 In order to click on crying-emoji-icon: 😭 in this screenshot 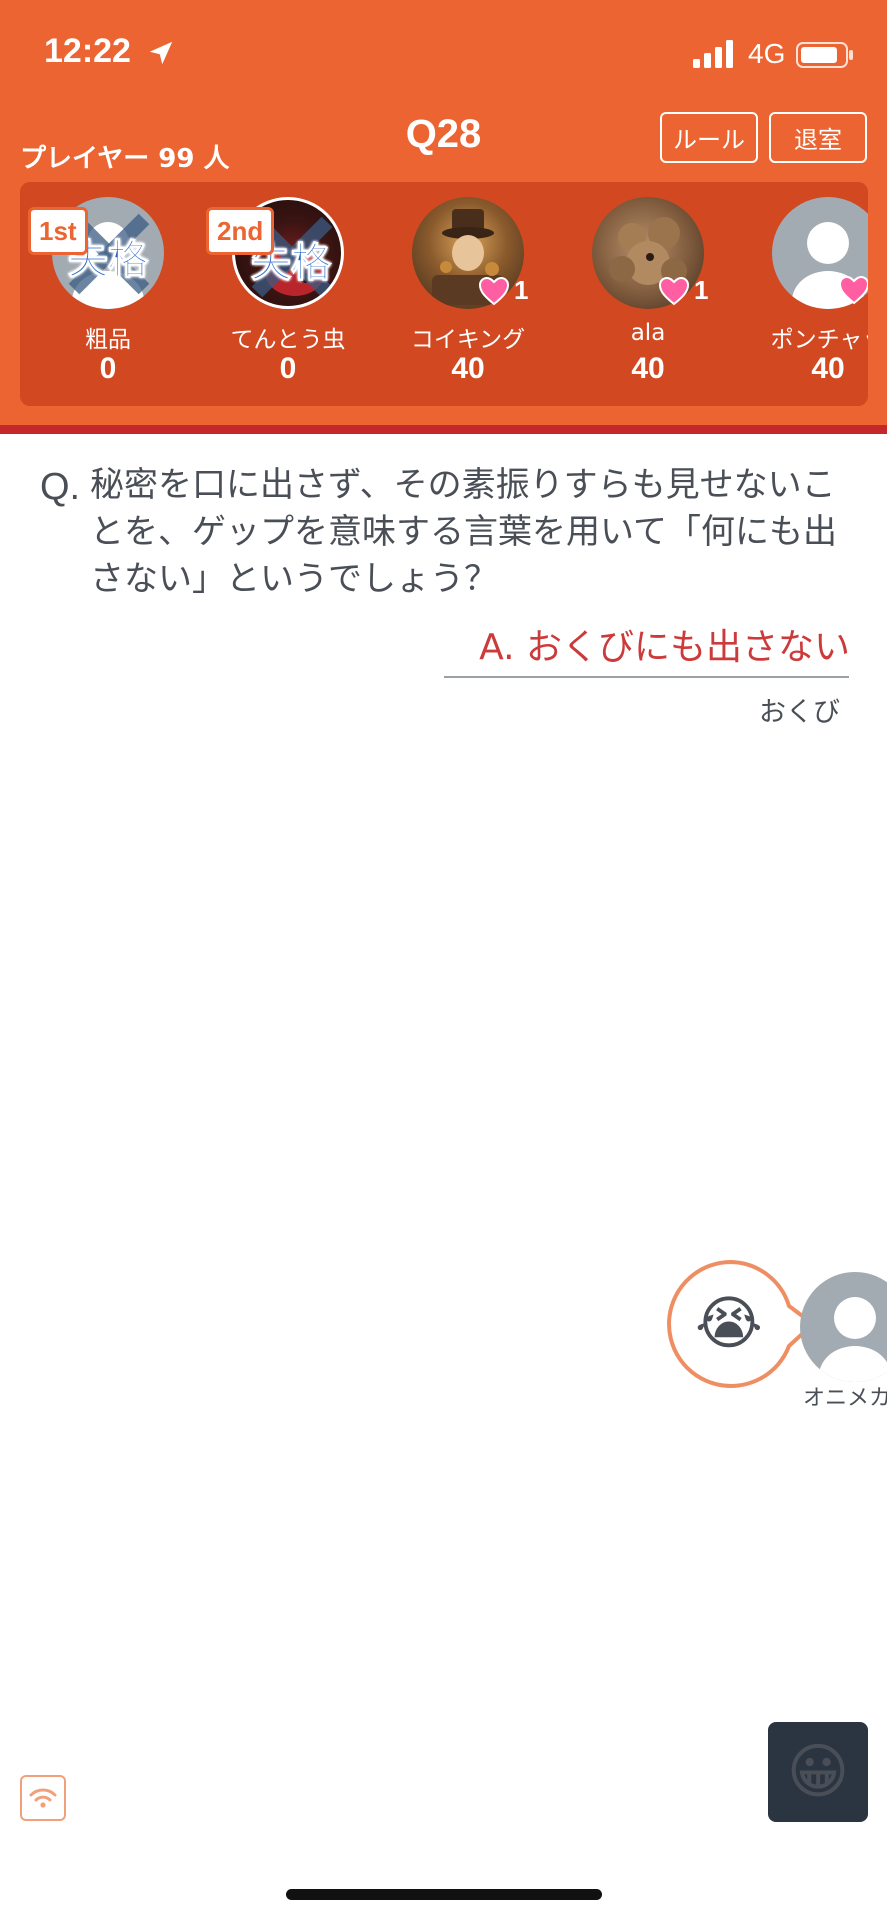, I will do `click(729, 1323)`.